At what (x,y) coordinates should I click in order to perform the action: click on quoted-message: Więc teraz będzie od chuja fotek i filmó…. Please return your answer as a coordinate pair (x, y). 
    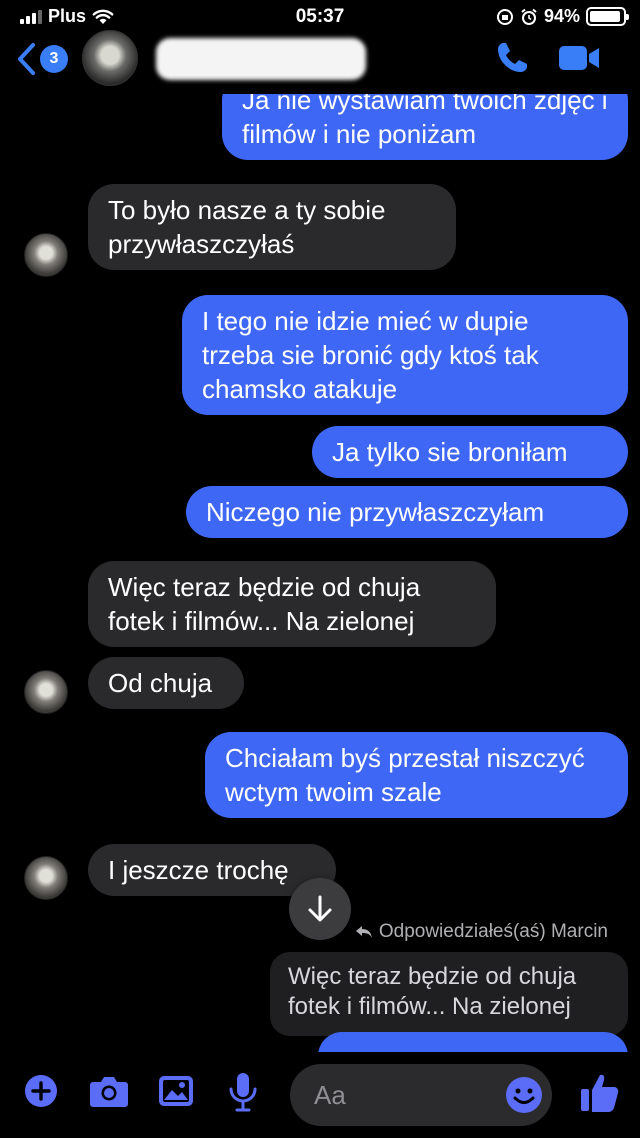
    Looking at the image, I should click on (449, 994).